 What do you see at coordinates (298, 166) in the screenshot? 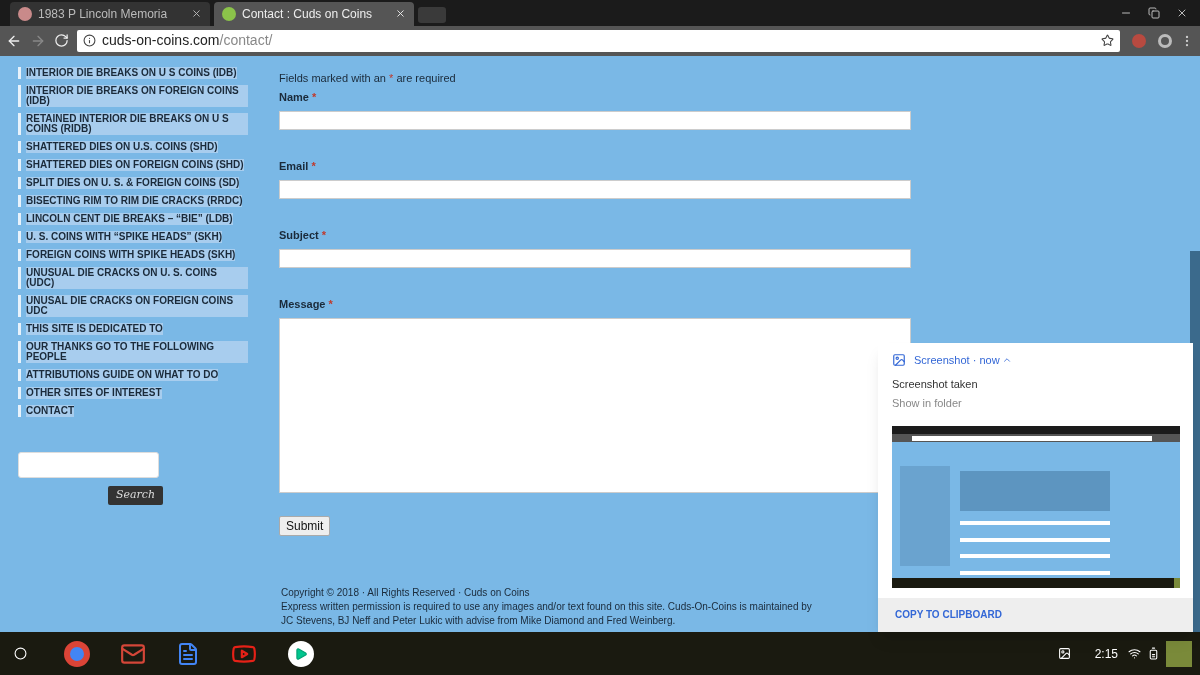
I see `field-label: Email *` at bounding box center [298, 166].